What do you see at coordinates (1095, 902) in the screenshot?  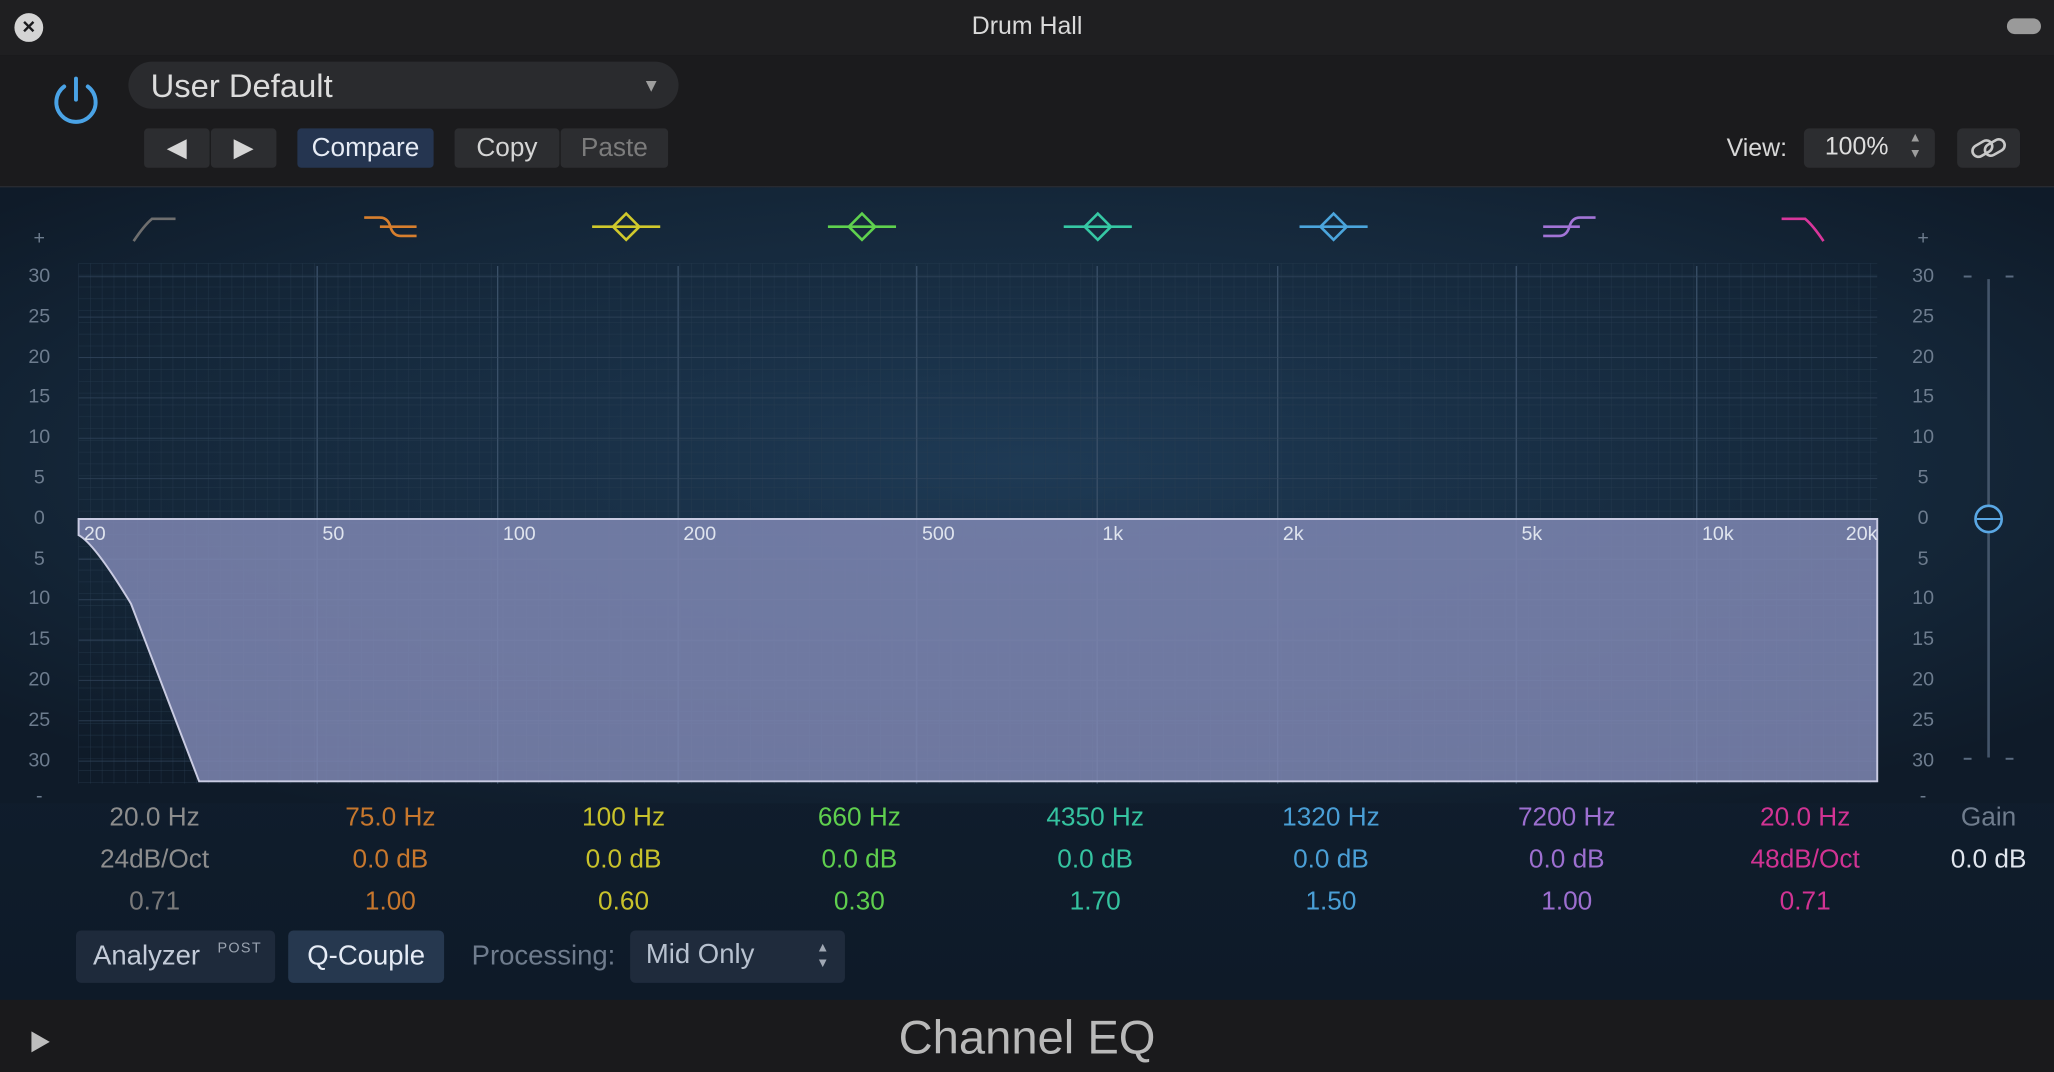 I see `band-5-q-value: 1.70` at bounding box center [1095, 902].